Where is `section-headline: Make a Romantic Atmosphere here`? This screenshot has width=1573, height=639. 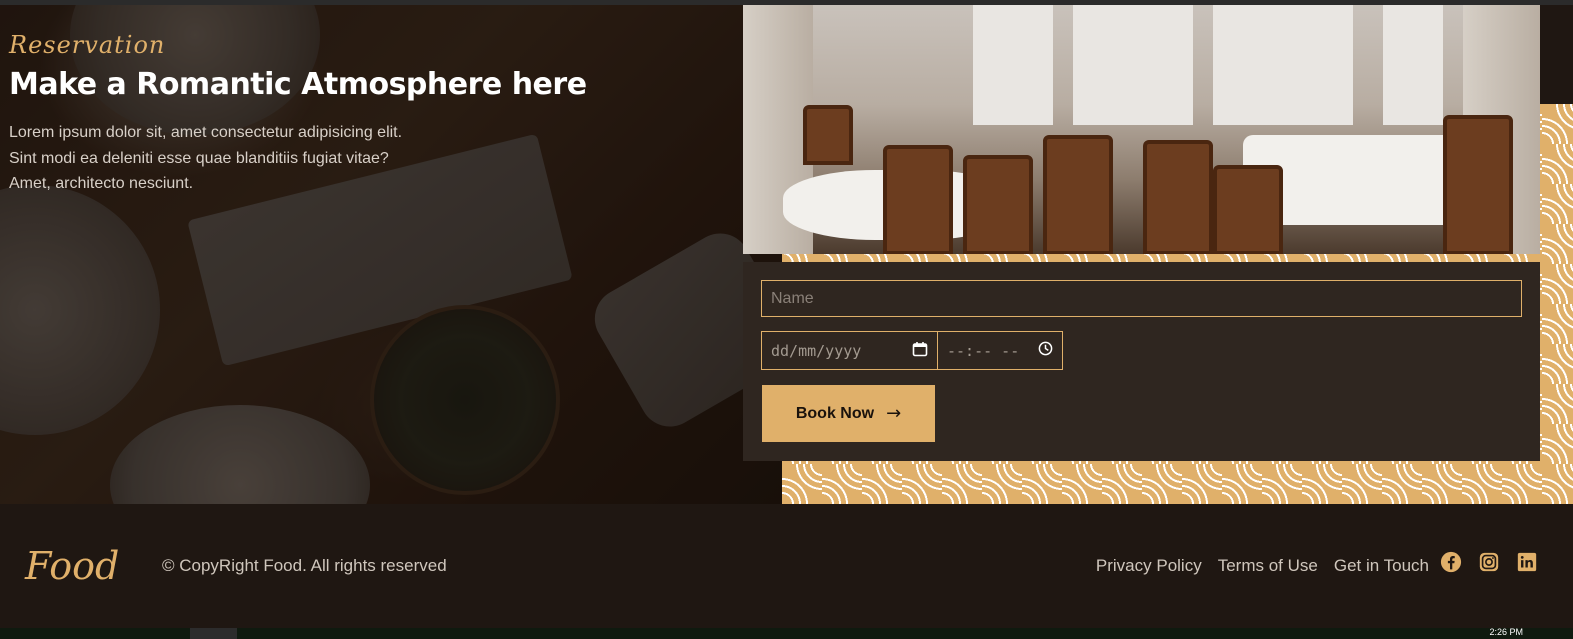 section-headline: Make a Romantic Atmosphere here is located at coordinates (298, 84).